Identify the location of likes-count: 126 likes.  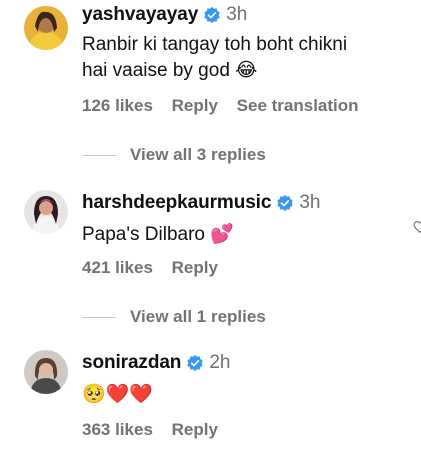
(117, 105).